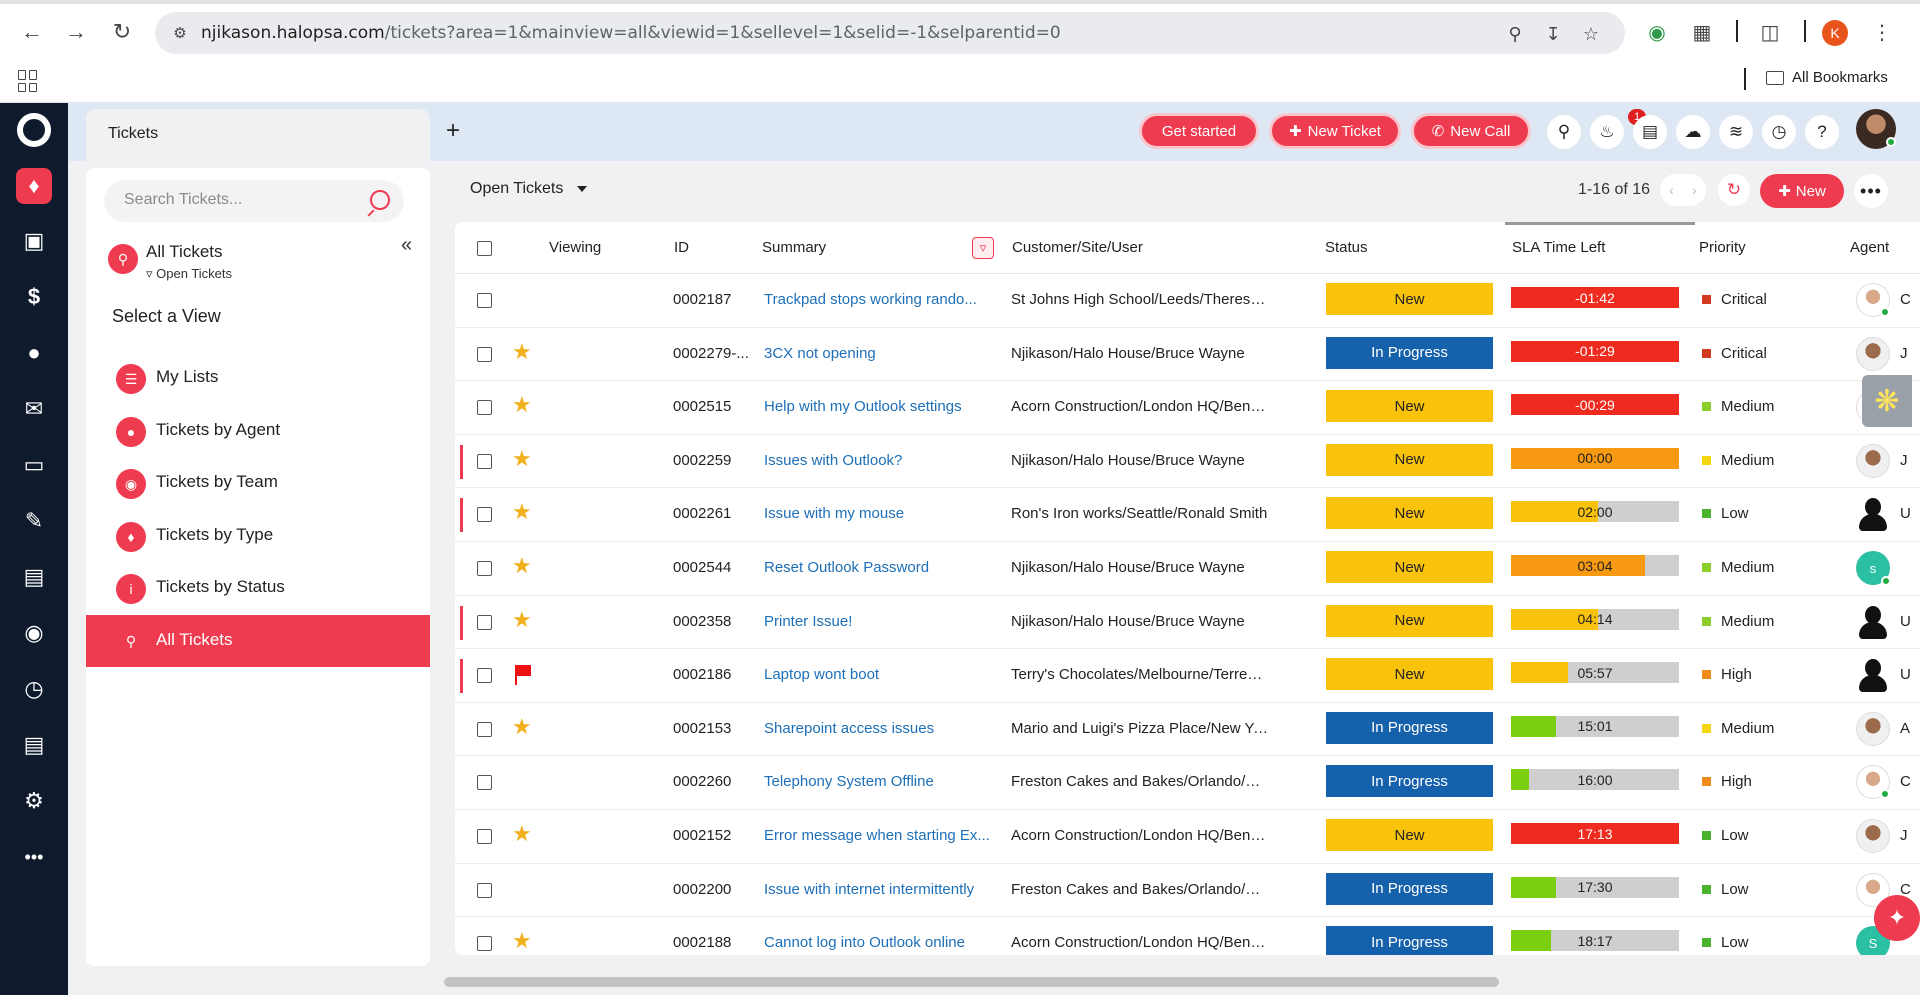  What do you see at coordinates (258, 135) in the screenshot?
I see `tab-tickets: Tickets` at bounding box center [258, 135].